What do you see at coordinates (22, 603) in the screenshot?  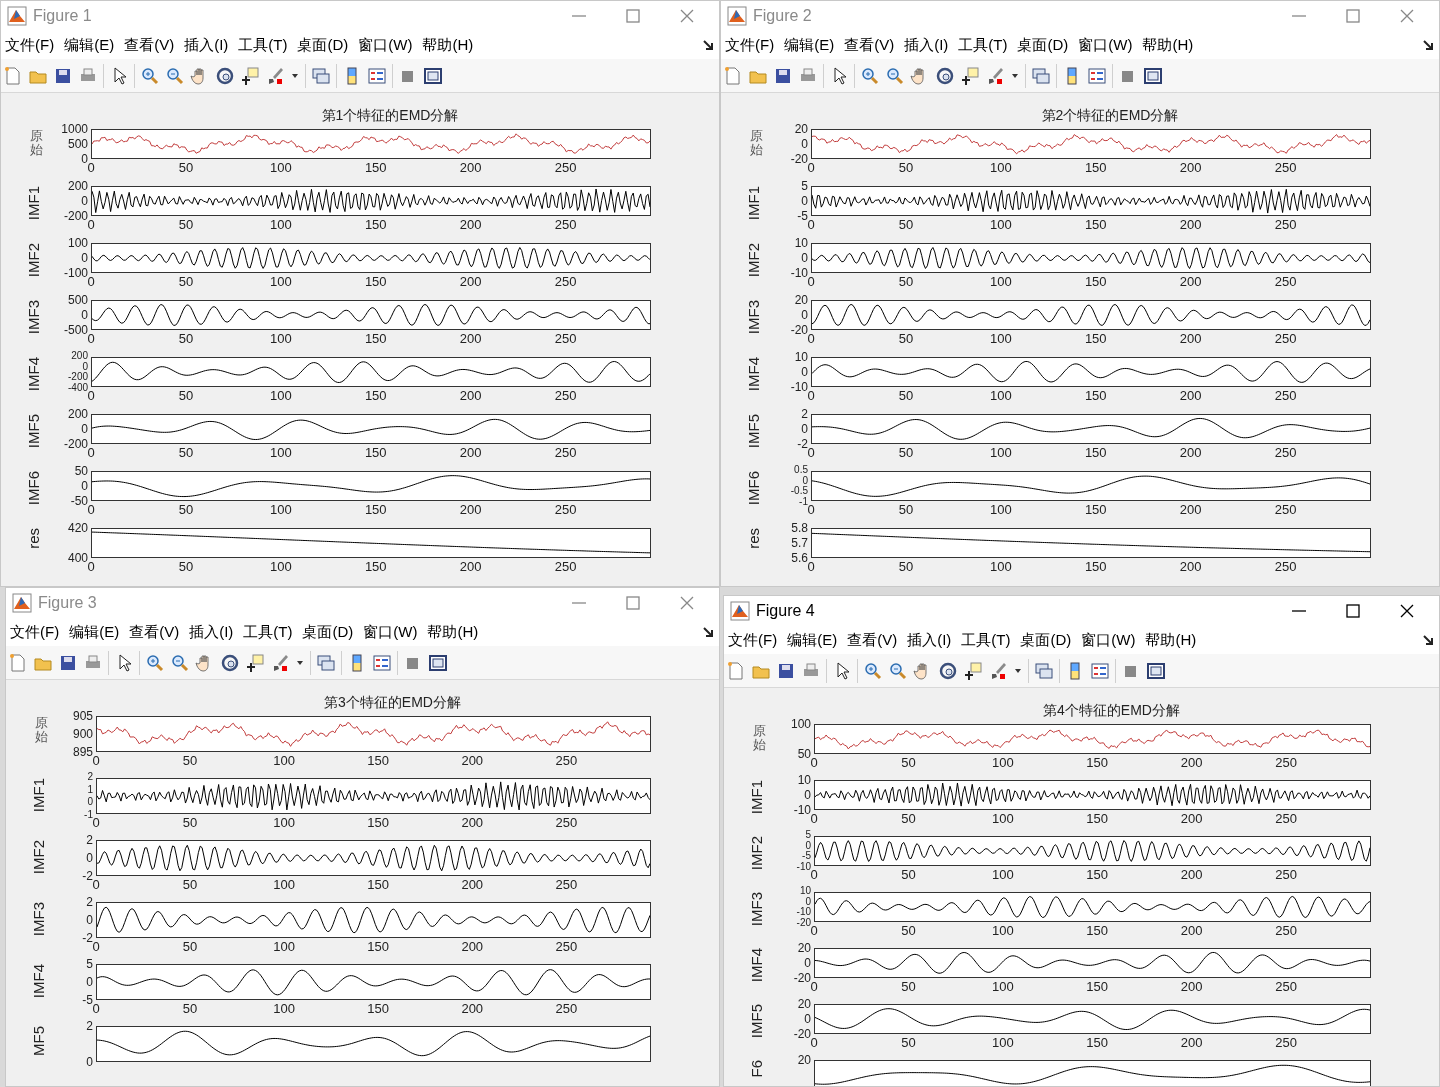 I see `peak-logo-icon` at bounding box center [22, 603].